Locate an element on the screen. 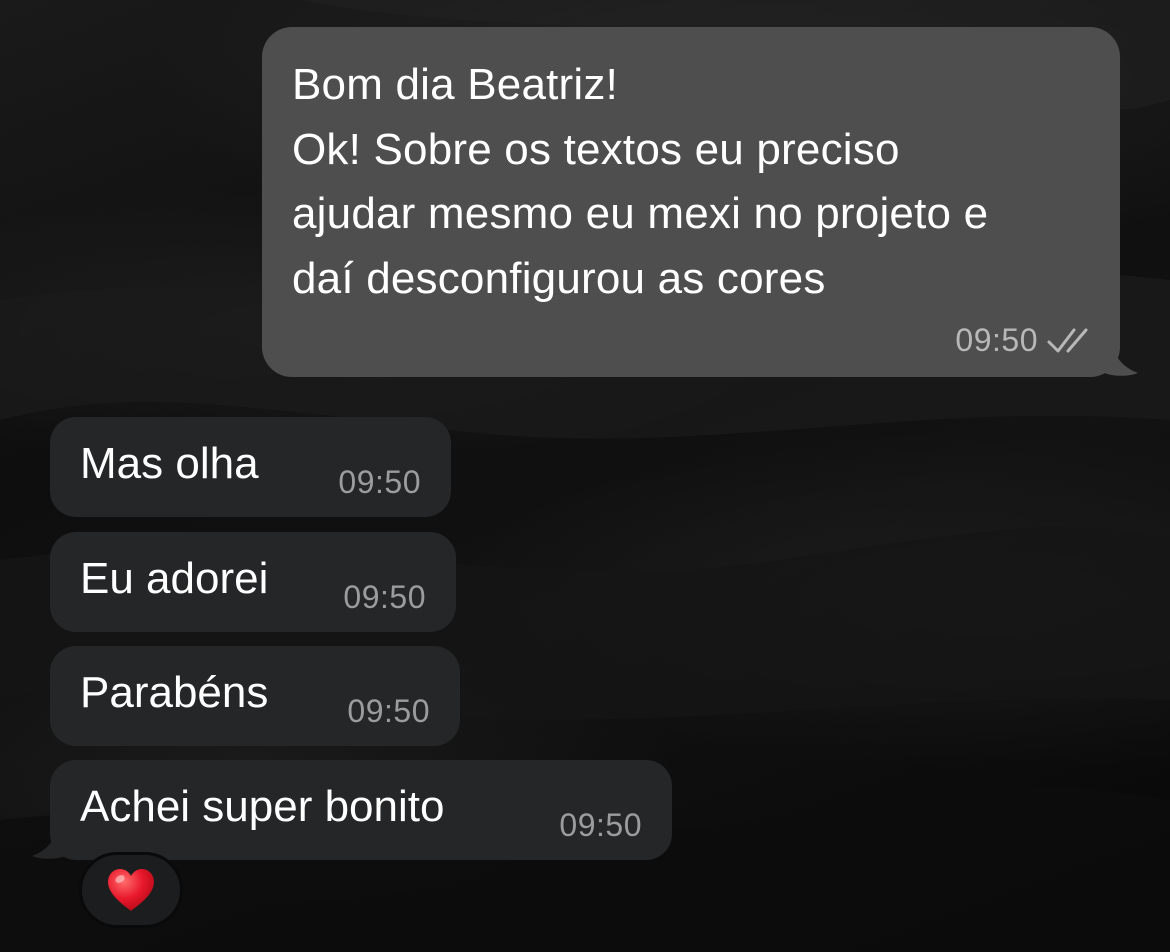 This screenshot has width=1170, height=952. incoming-message-bubble: Achei super bonito 09:50 is located at coordinates (352, 810).